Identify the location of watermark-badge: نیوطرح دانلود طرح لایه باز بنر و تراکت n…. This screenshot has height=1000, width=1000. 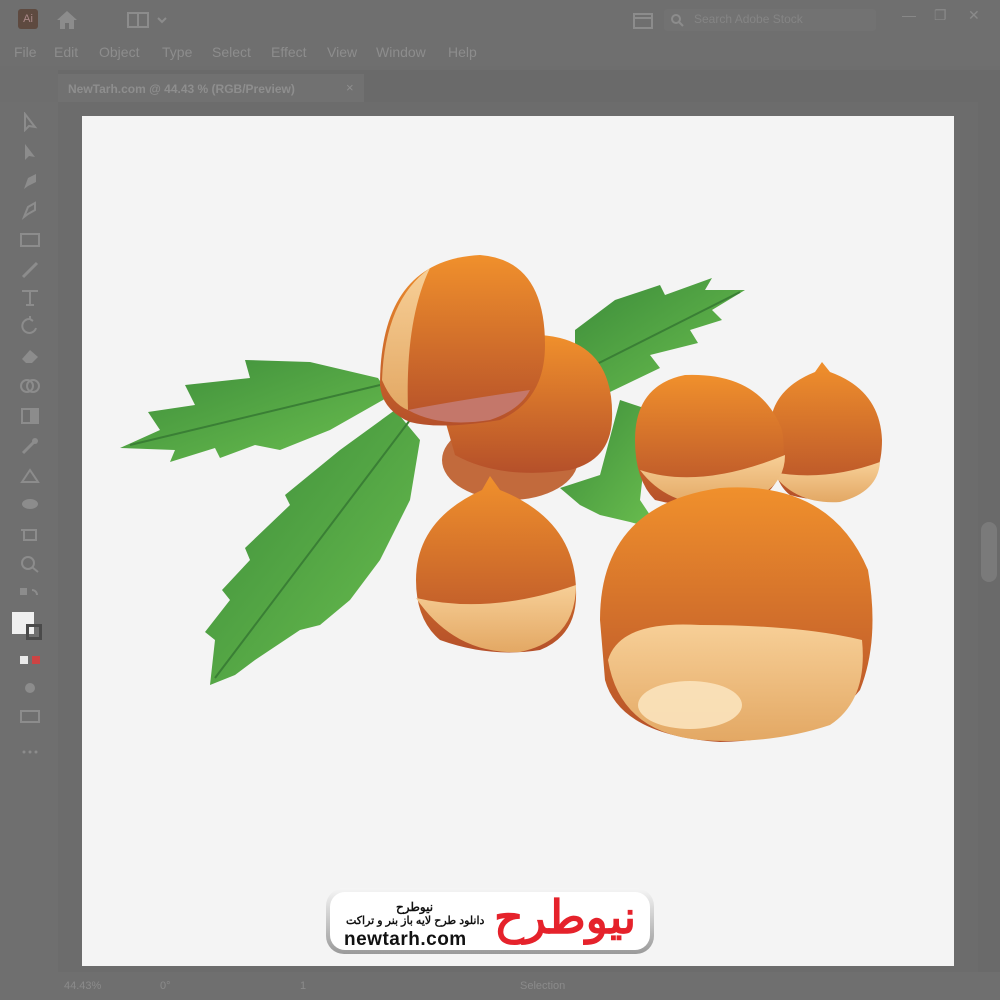
(490, 921).